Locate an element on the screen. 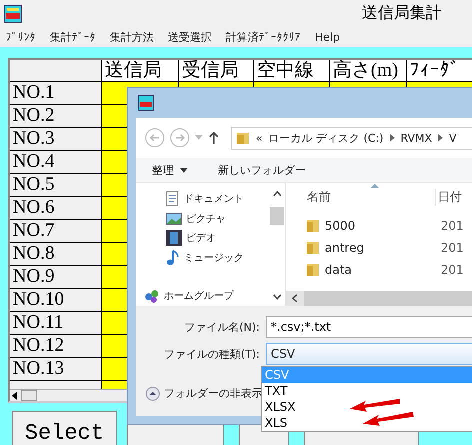  field-label: ファイルの種類(T): is located at coordinates (211, 354).